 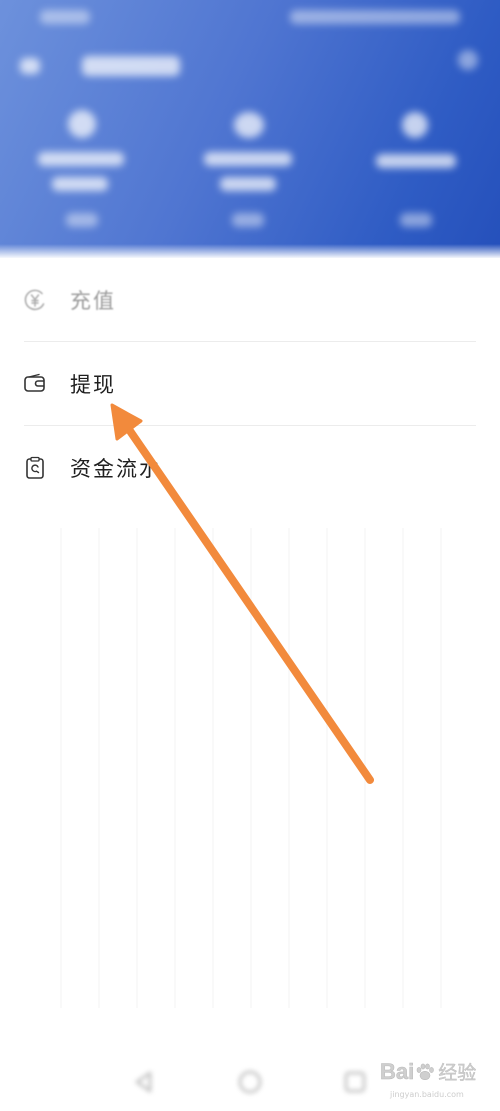 What do you see at coordinates (81, 159) in the screenshot?
I see `balance-label-blurred` at bounding box center [81, 159].